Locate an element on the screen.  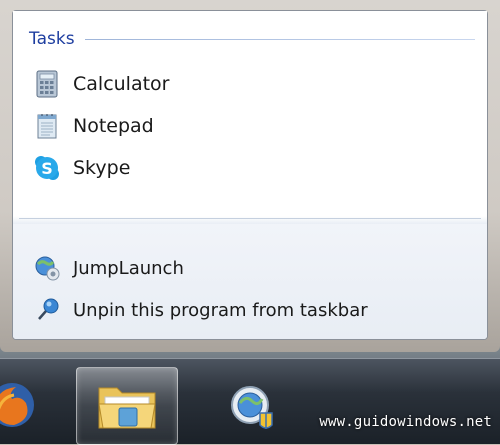
taskbar-explorer-button is located at coordinates (127, 406).